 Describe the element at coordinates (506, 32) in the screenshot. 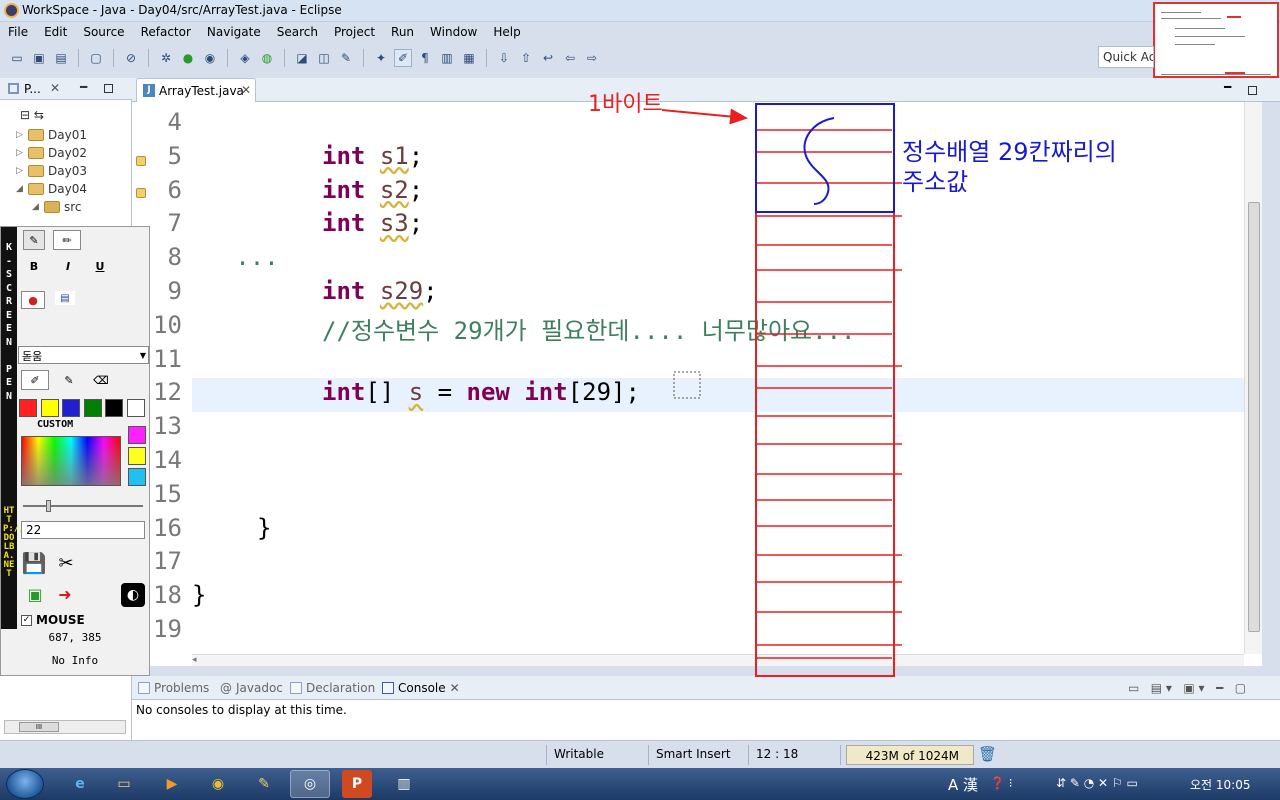

I see `menu-help: Help` at that location.